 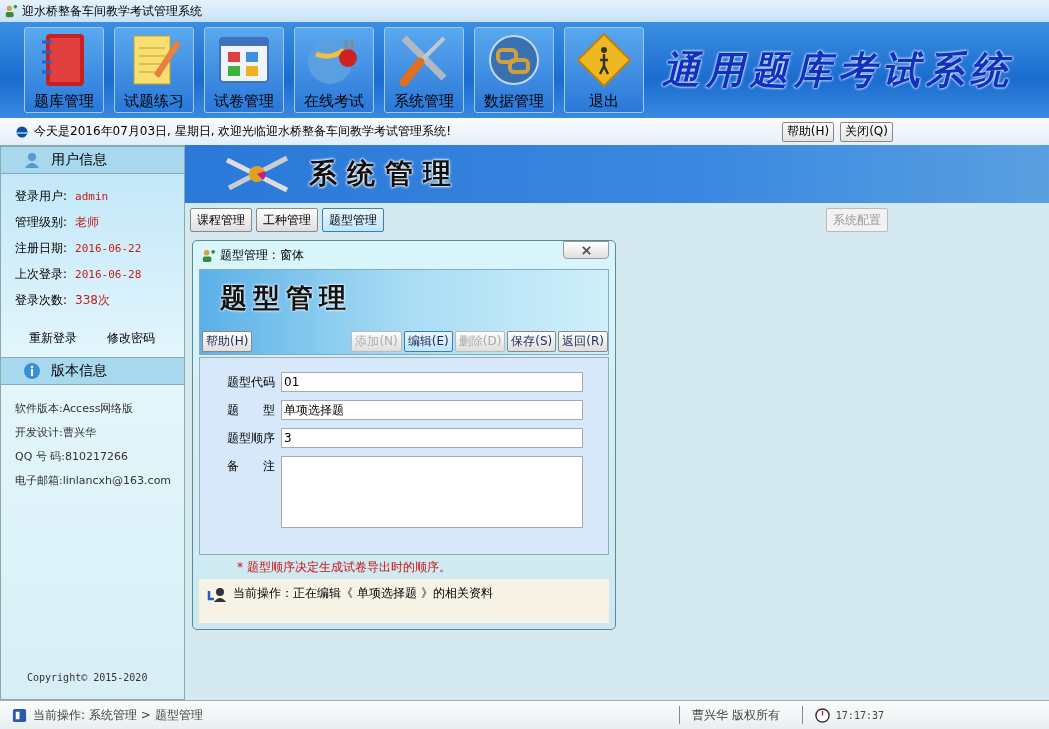 What do you see at coordinates (92, 196) in the screenshot?
I see `field-value: admin` at bounding box center [92, 196].